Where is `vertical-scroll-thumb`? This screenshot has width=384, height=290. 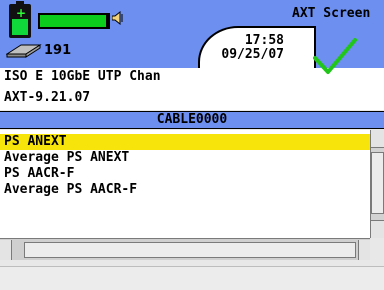
vertical-scroll-thumb is located at coordinates (377, 183).